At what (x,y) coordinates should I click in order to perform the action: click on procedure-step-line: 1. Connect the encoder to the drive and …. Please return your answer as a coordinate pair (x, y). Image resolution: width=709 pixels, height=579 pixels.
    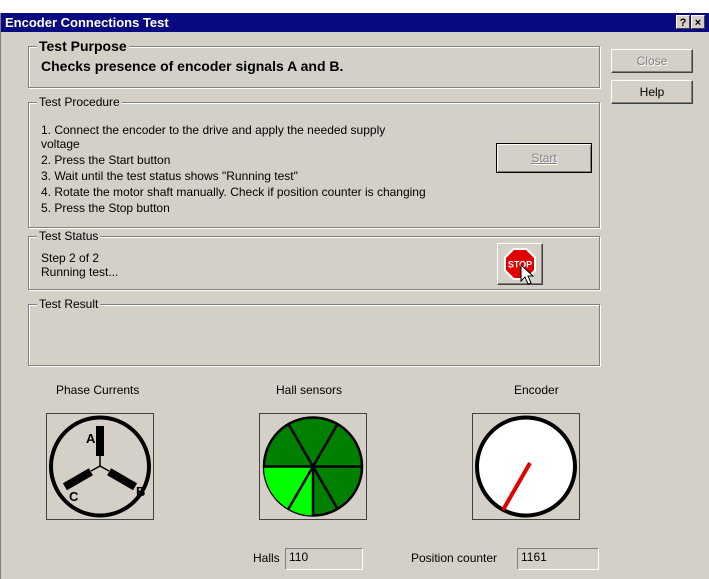
    Looking at the image, I should click on (213, 130).